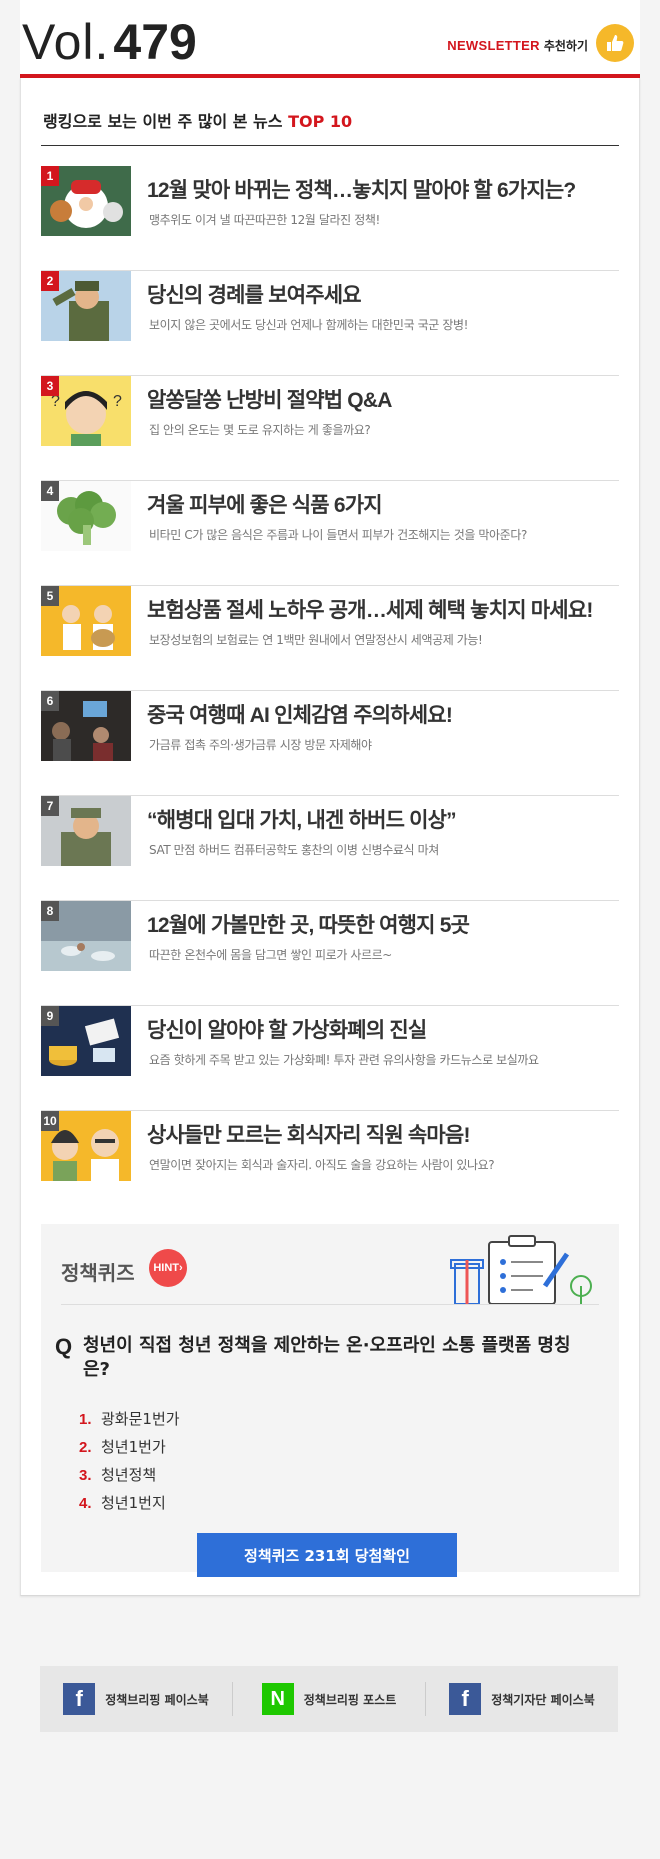 The width and height of the screenshot is (660, 1859). I want to click on rank-badge: 9, so click(50, 1016).